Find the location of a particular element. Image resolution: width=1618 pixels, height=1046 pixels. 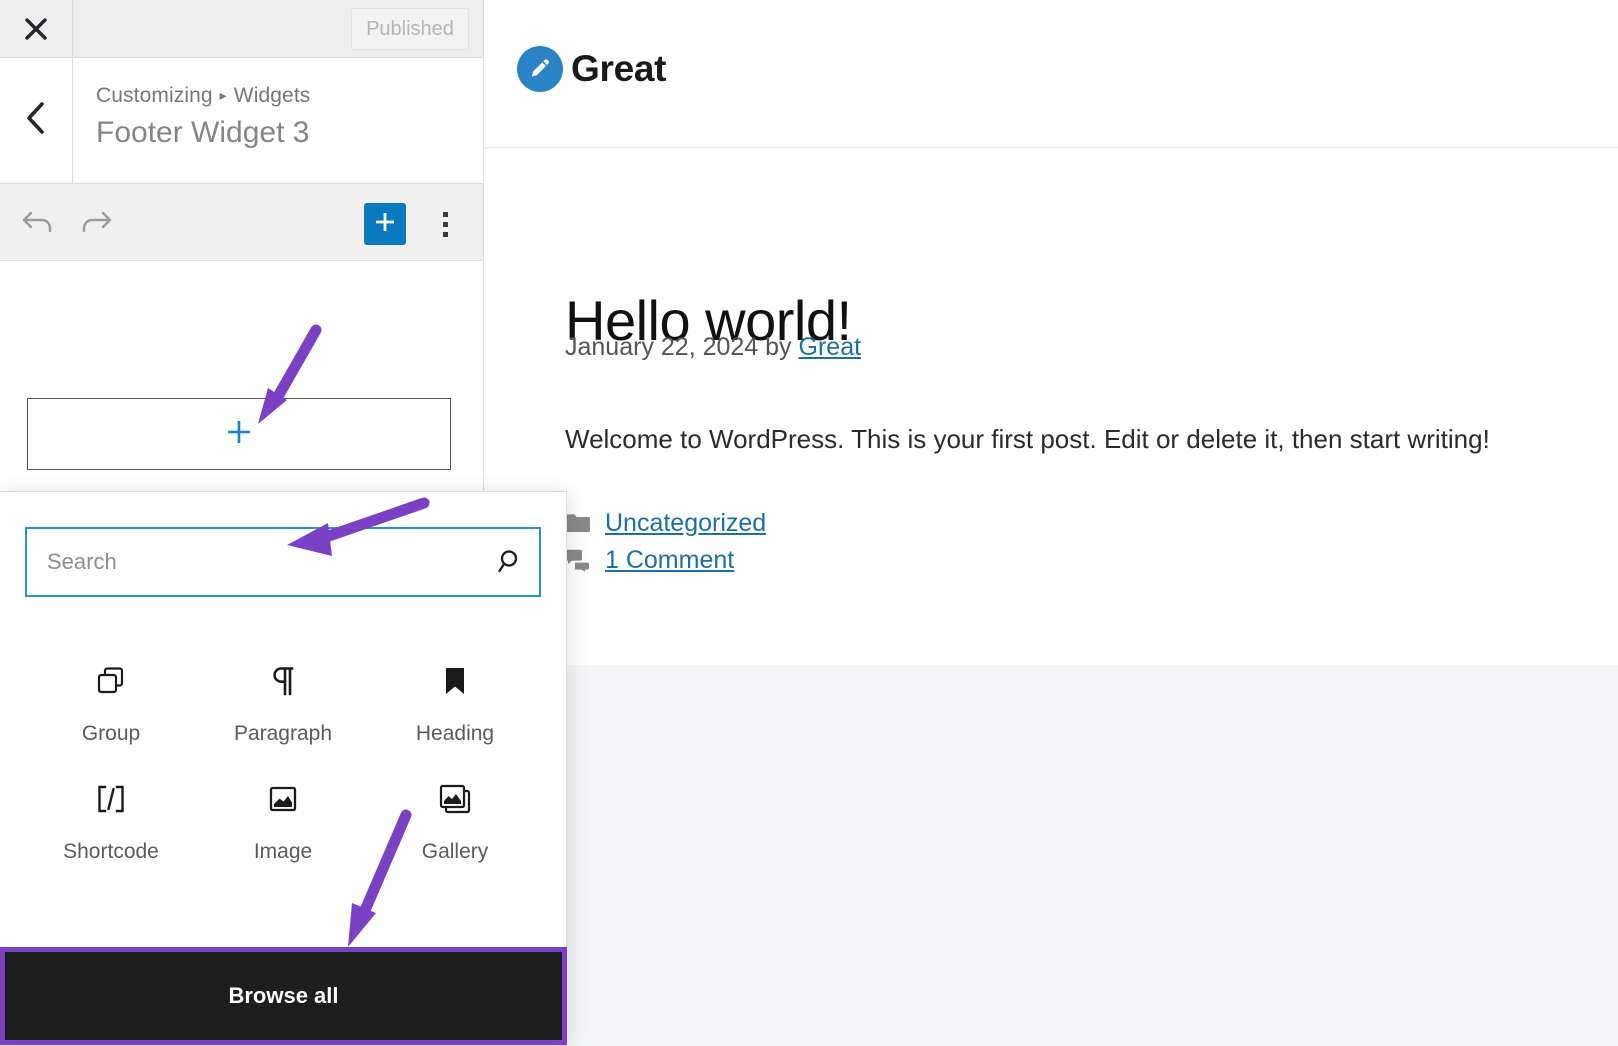

gallery-stacked-images-icon is located at coordinates (455, 799).